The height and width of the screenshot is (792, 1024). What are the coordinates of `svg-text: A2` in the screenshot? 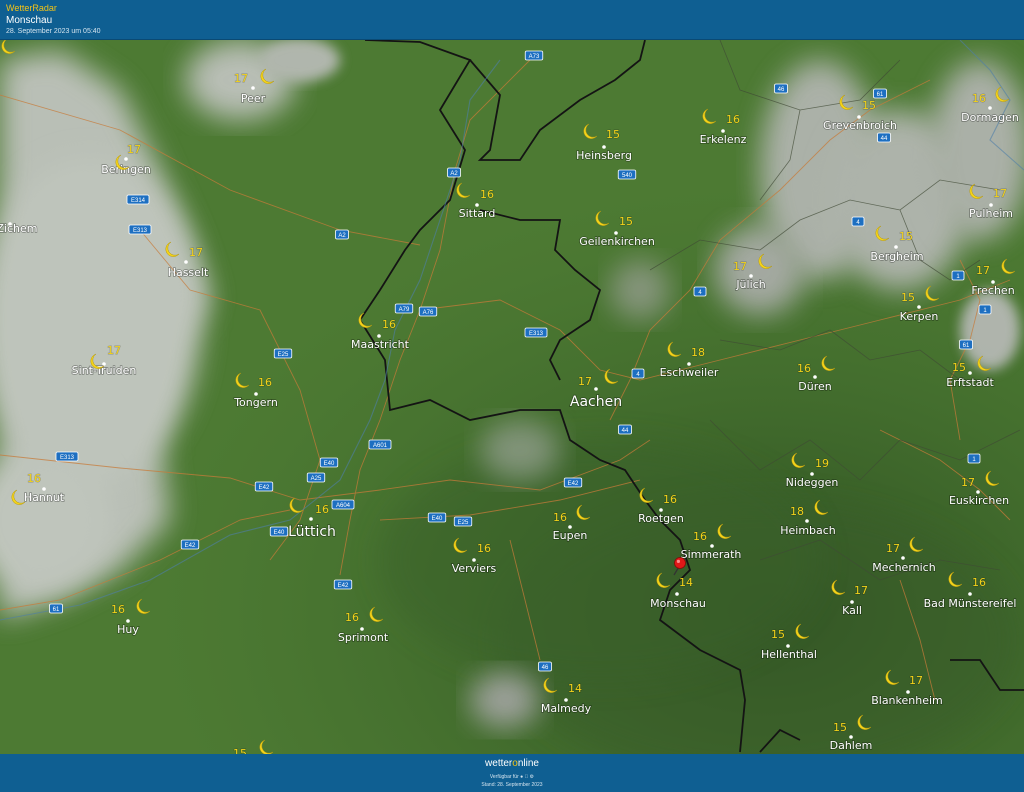 It's located at (454, 174).